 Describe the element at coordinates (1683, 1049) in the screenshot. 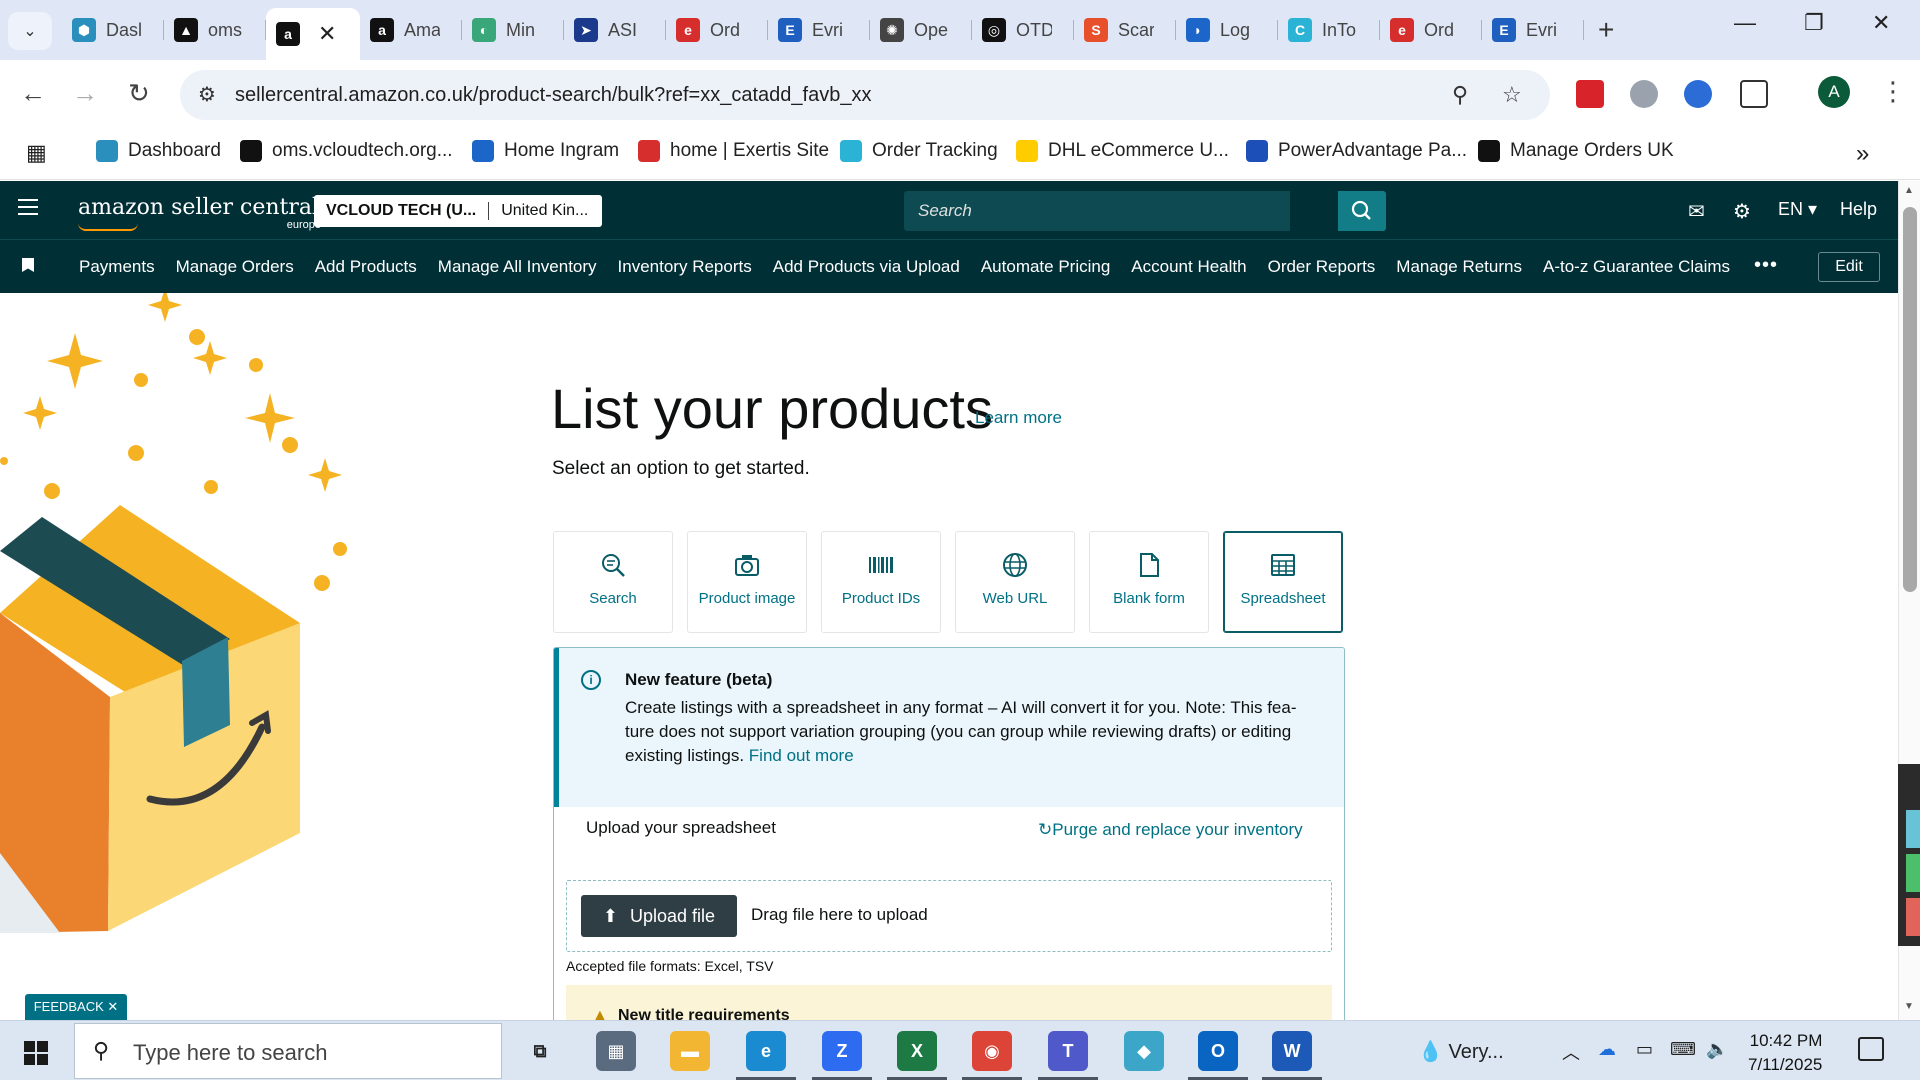

I see `network-icon: ⌨` at that location.